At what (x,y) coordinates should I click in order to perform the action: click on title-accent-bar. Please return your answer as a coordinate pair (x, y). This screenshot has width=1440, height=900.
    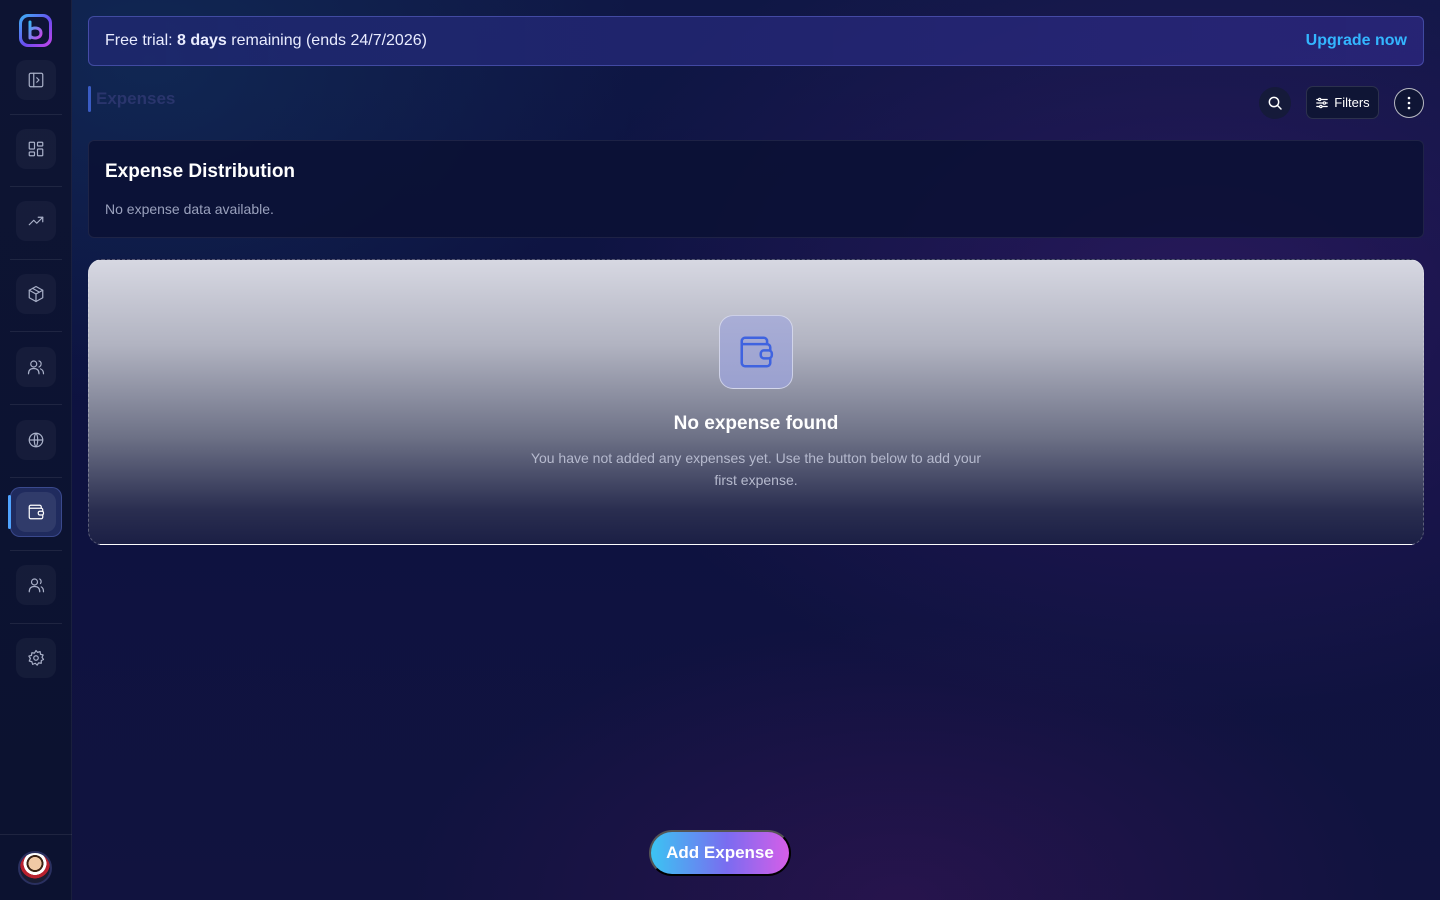
    Looking at the image, I should click on (89, 99).